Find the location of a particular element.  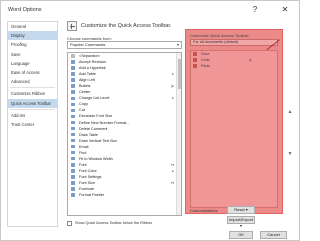

customize-toolbar-value: For all documents (default) is located at coordinates (216, 42).